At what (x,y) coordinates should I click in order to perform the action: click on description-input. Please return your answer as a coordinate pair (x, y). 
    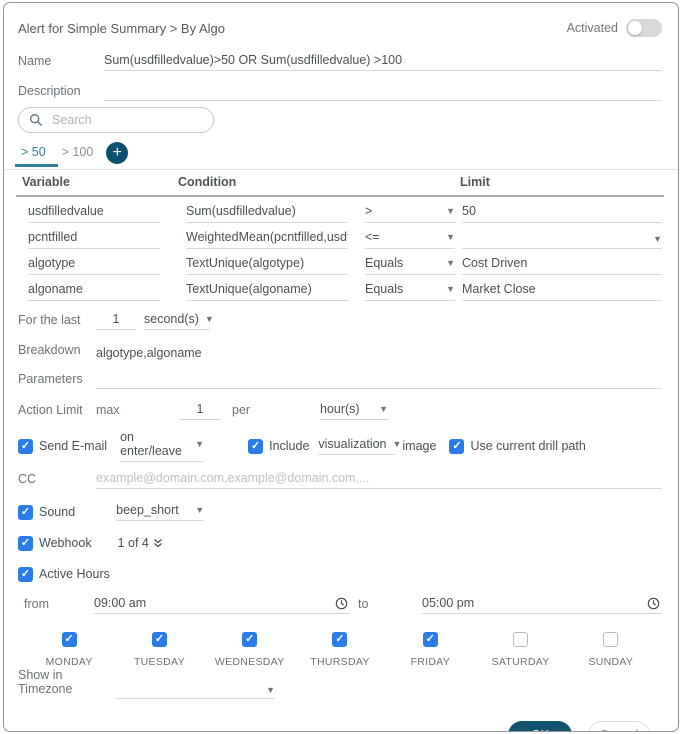
    Looking at the image, I should click on (383, 92).